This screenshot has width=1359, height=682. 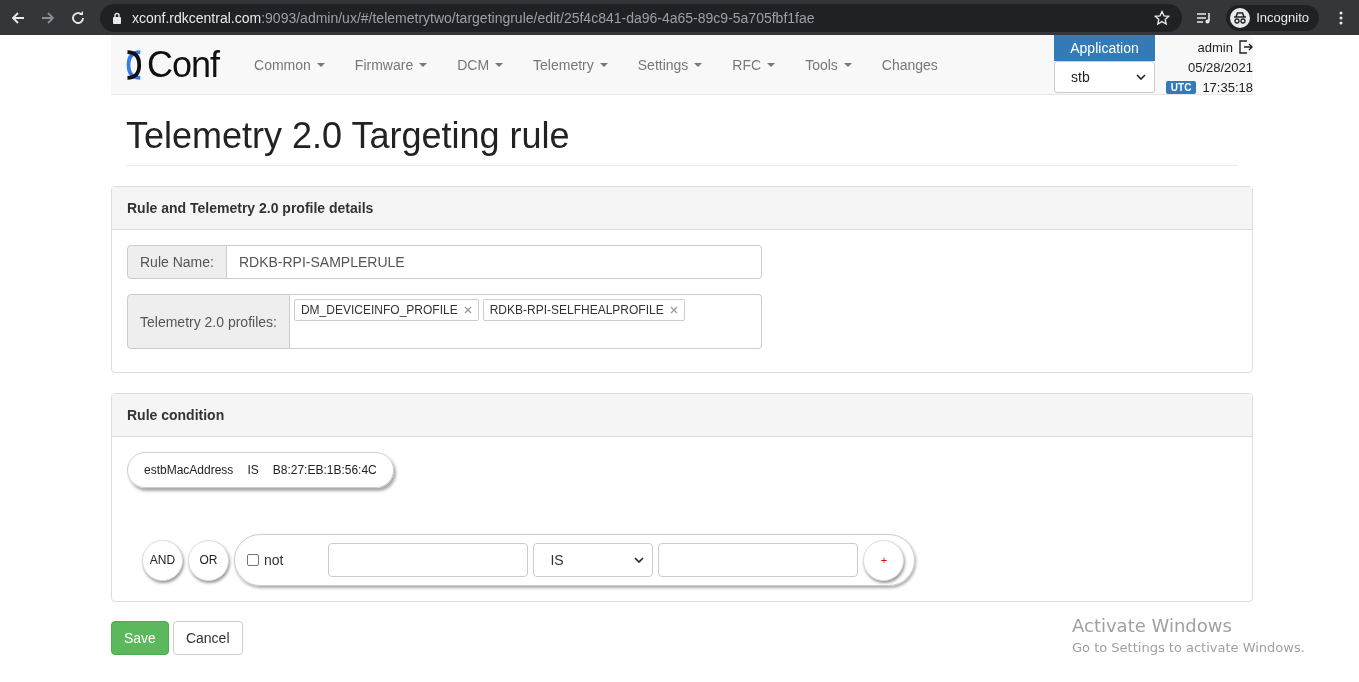 I want to click on lock-icon, so click(x=117, y=17).